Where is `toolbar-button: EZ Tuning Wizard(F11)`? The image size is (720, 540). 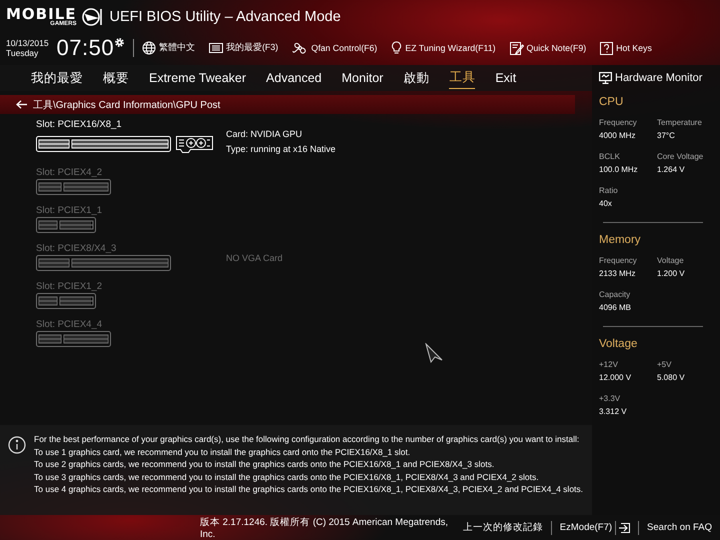 toolbar-button: EZ Tuning Wizard(F11) is located at coordinates (443, 48).